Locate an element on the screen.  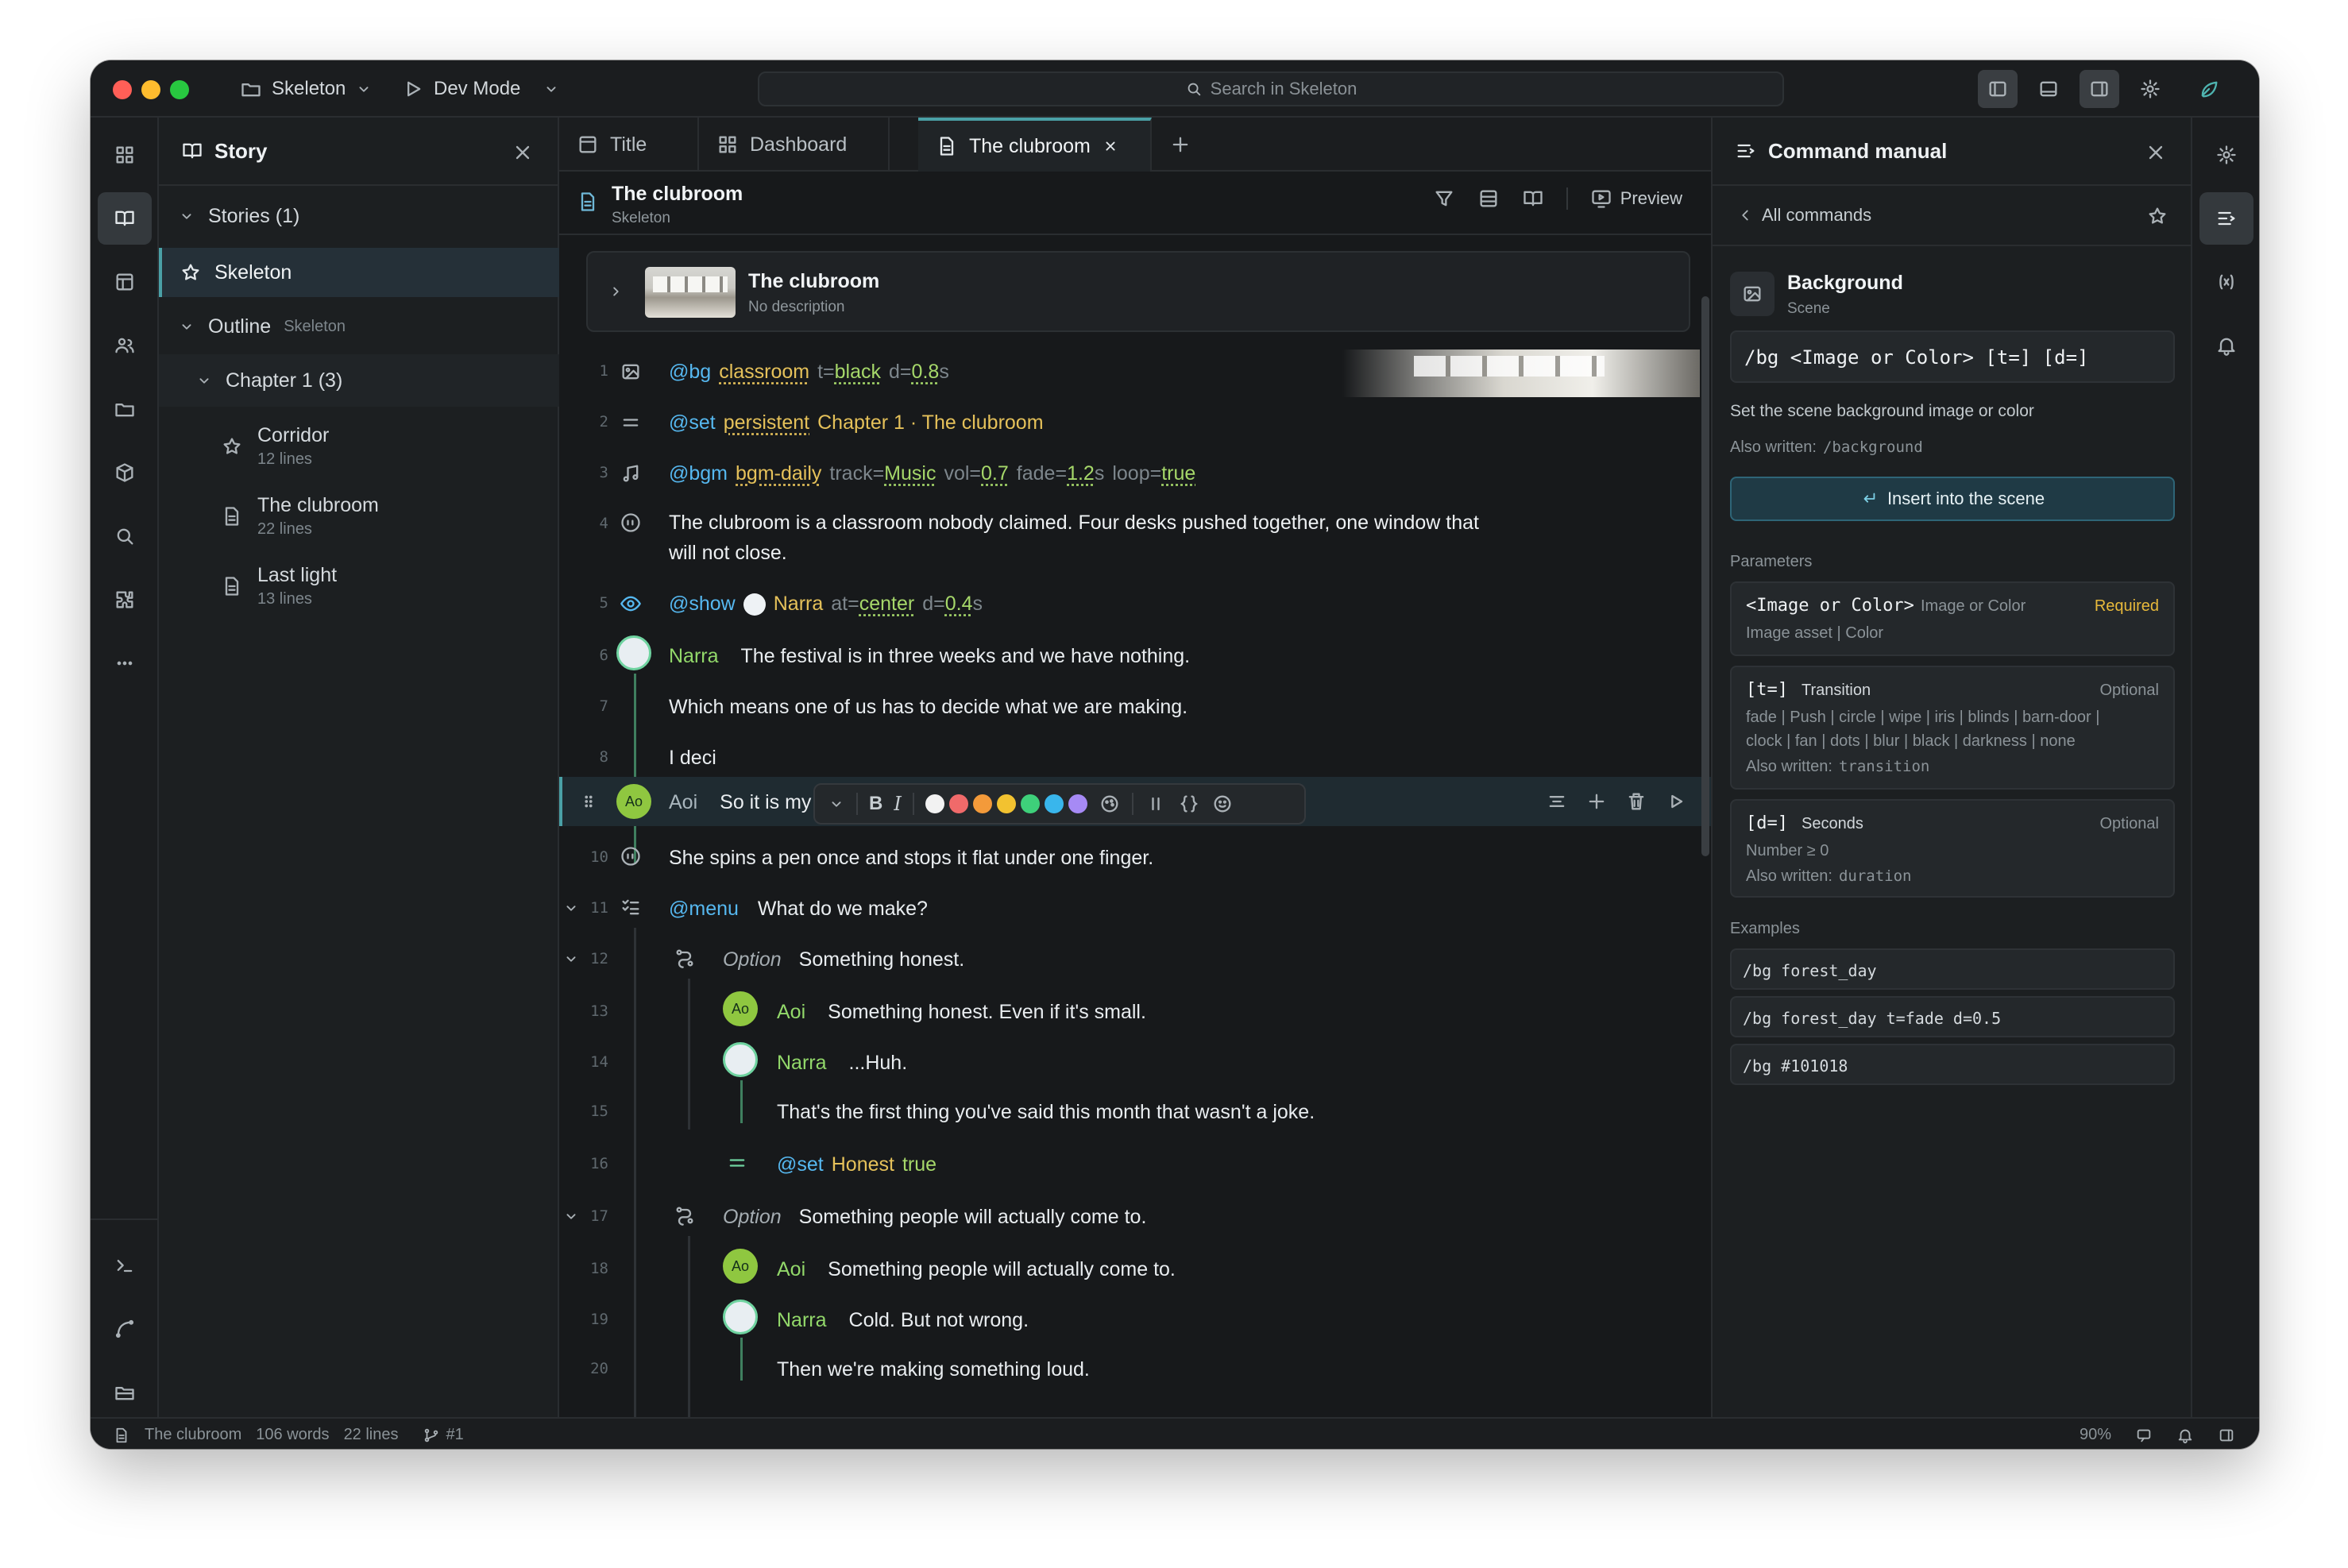
rail-packages-button is located at coordinates (125, 472).